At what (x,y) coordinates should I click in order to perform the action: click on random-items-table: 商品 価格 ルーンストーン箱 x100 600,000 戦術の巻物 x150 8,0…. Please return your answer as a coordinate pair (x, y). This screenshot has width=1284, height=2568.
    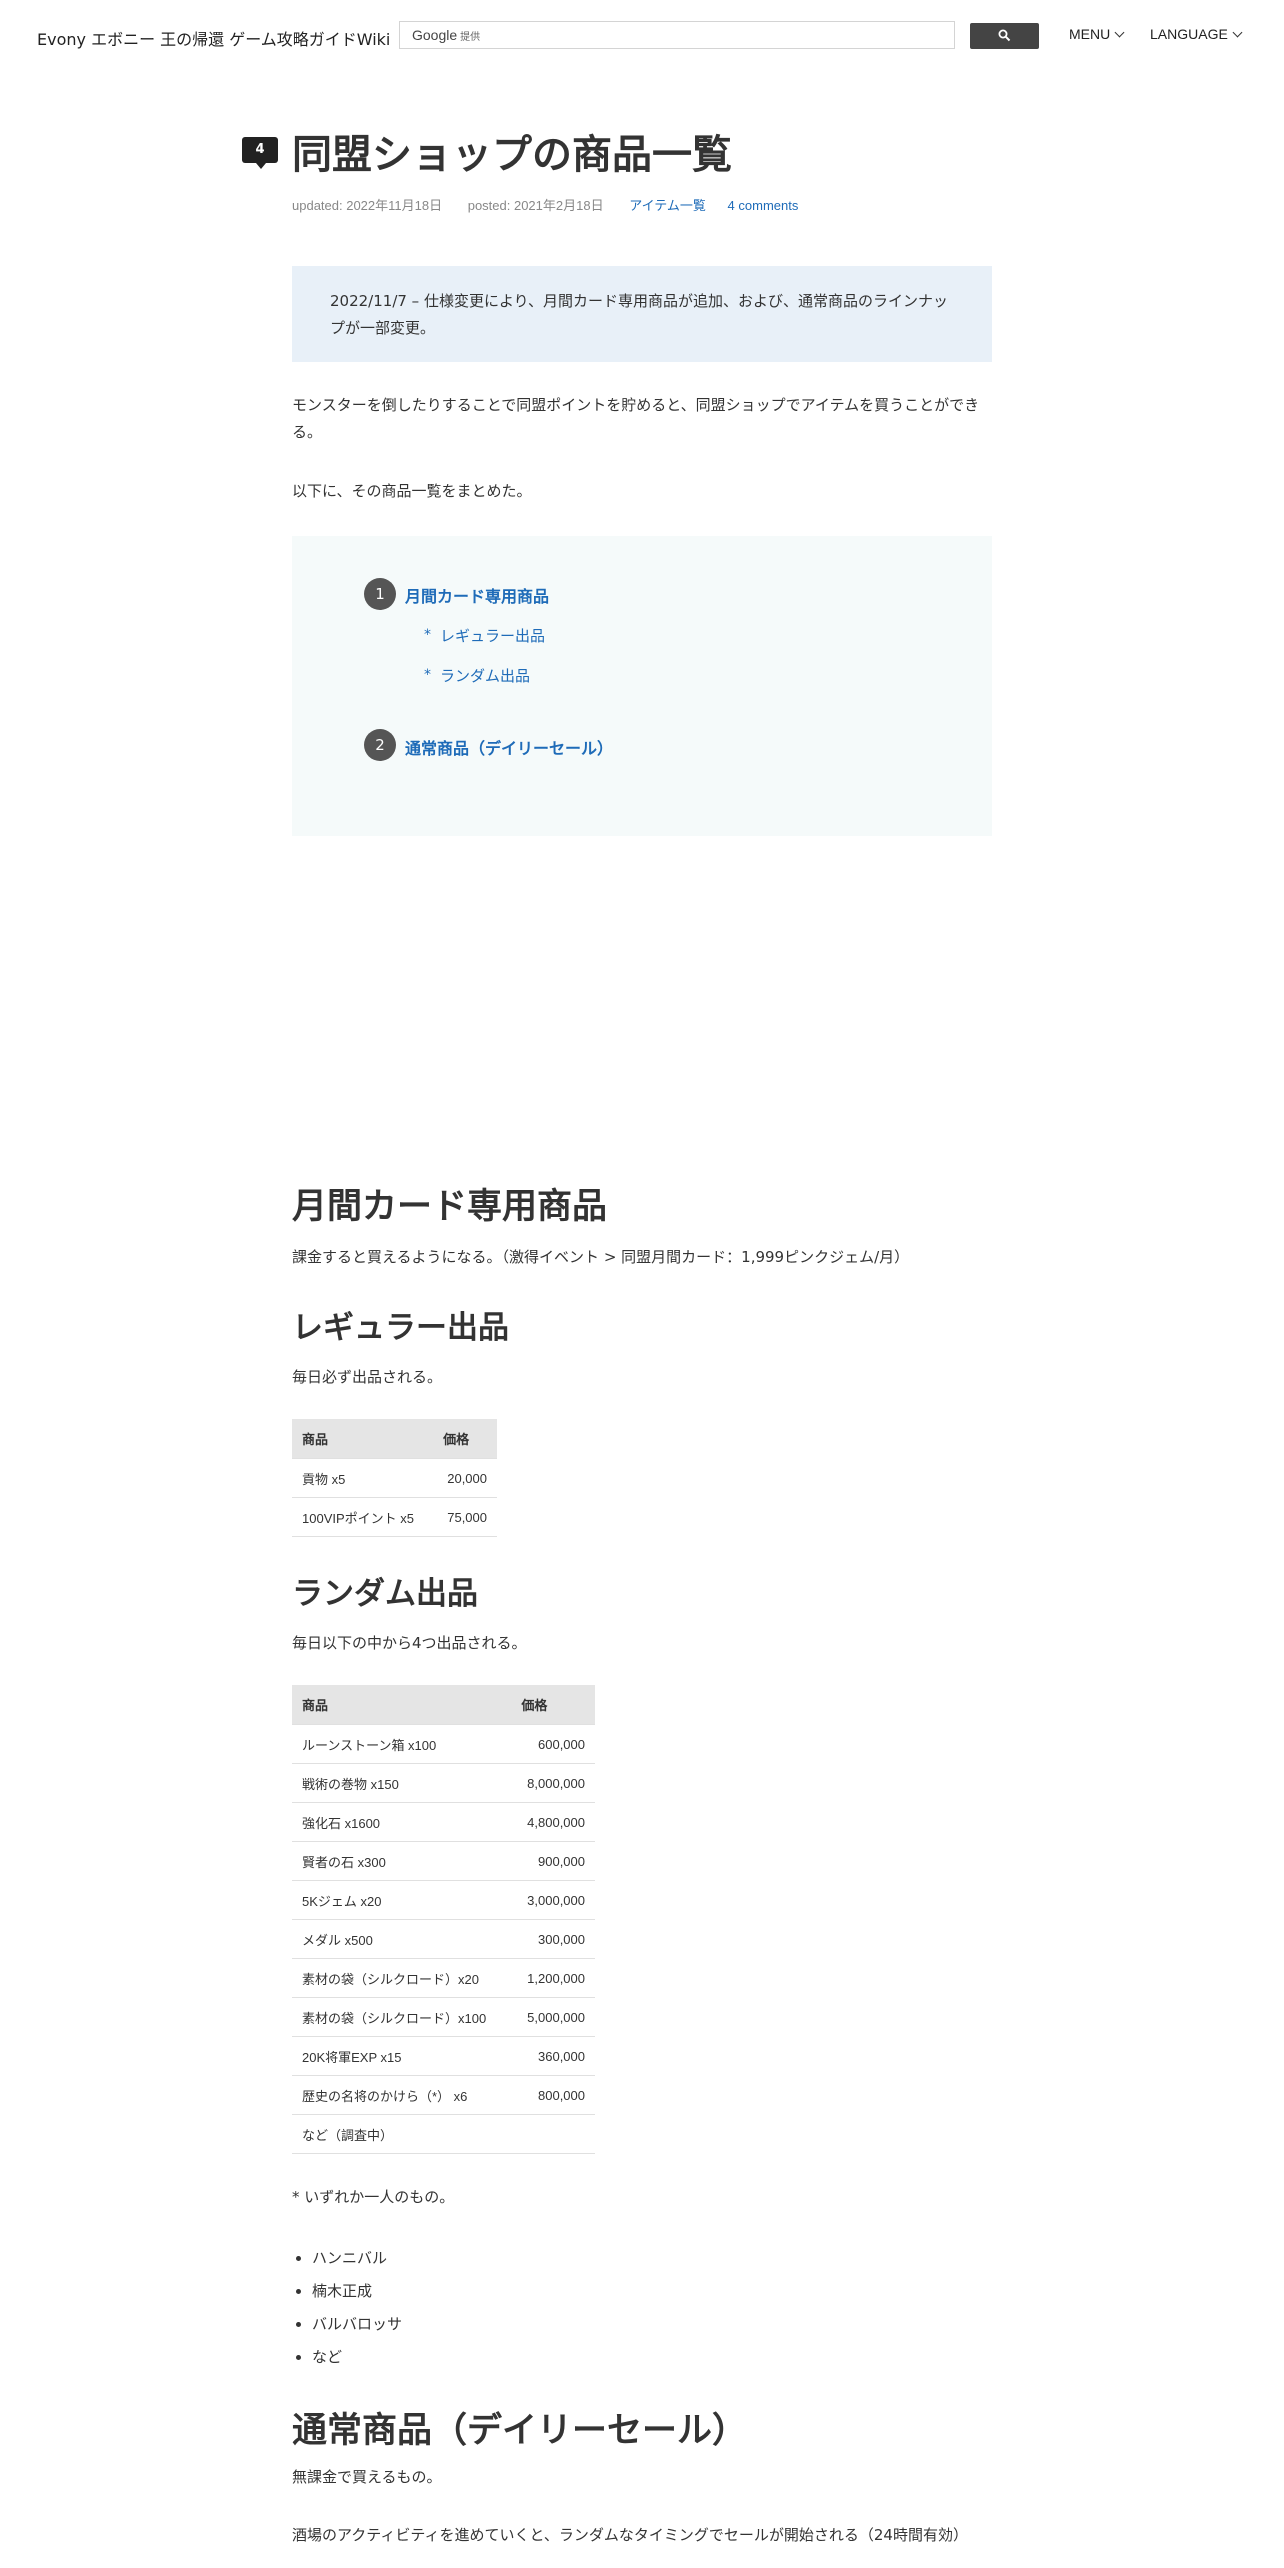
    Looking at the image, I should click on (443, 1919).